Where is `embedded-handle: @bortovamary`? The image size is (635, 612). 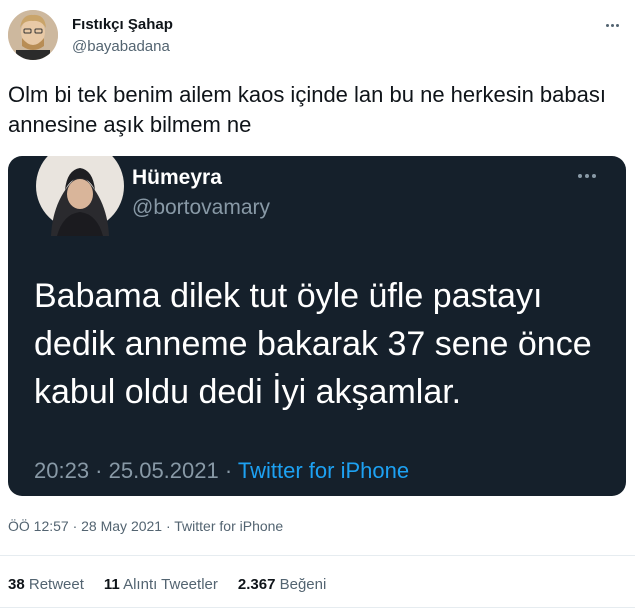
embedded-handle: @bortovamary is located at coordinates (201, 207).